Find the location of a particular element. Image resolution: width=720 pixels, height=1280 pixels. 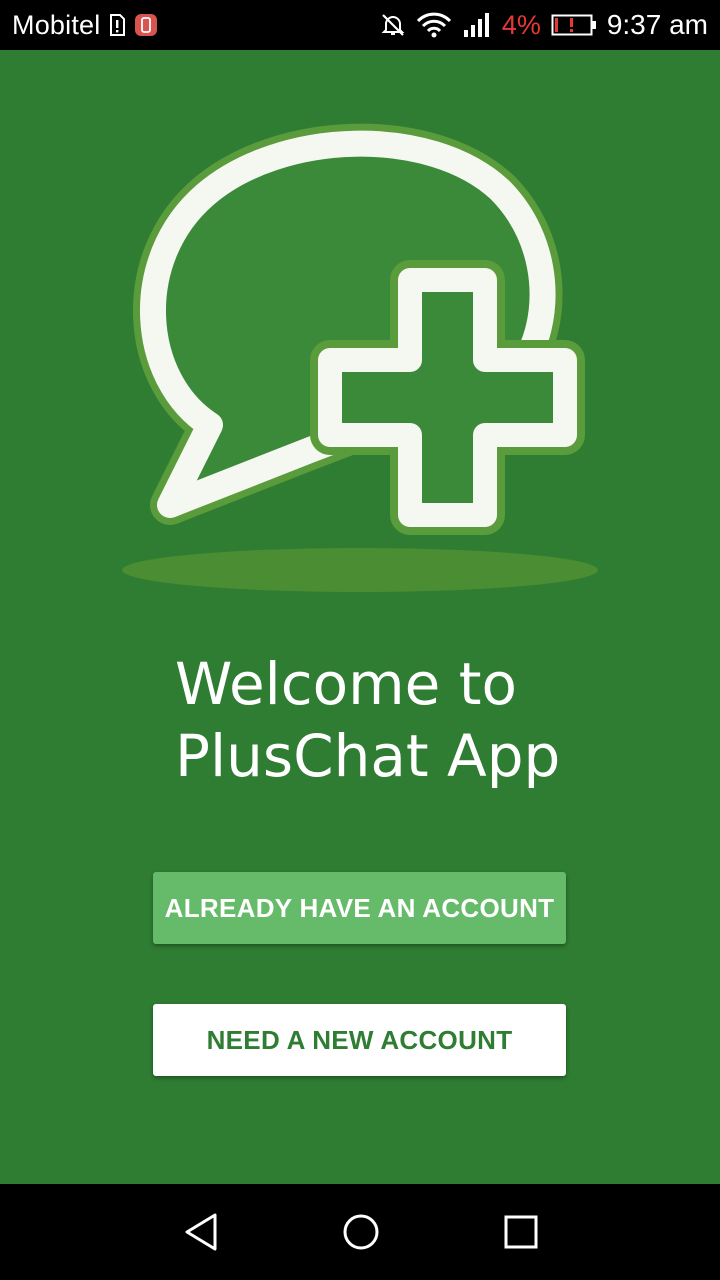

navigation-bar is located at coordinates (360, 1232).